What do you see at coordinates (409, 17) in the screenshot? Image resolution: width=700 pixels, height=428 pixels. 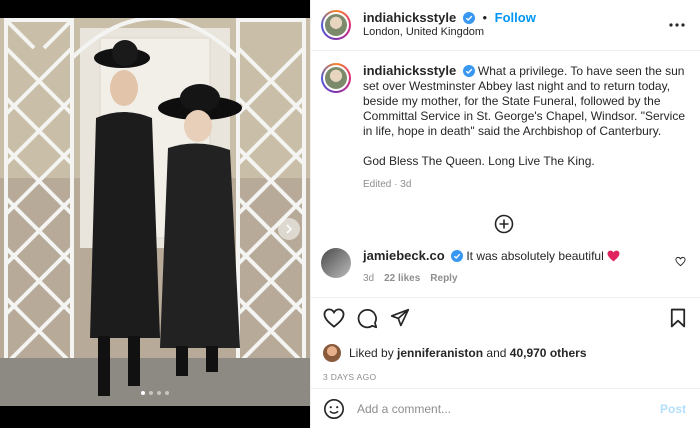 I see `author-username: indiahicksstyle` at bounding box center [409, 17].